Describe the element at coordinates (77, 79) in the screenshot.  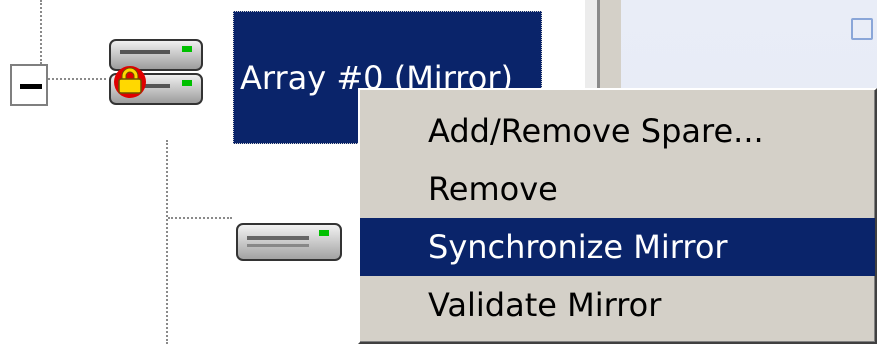
I see `tree-line-toggle` at that location.